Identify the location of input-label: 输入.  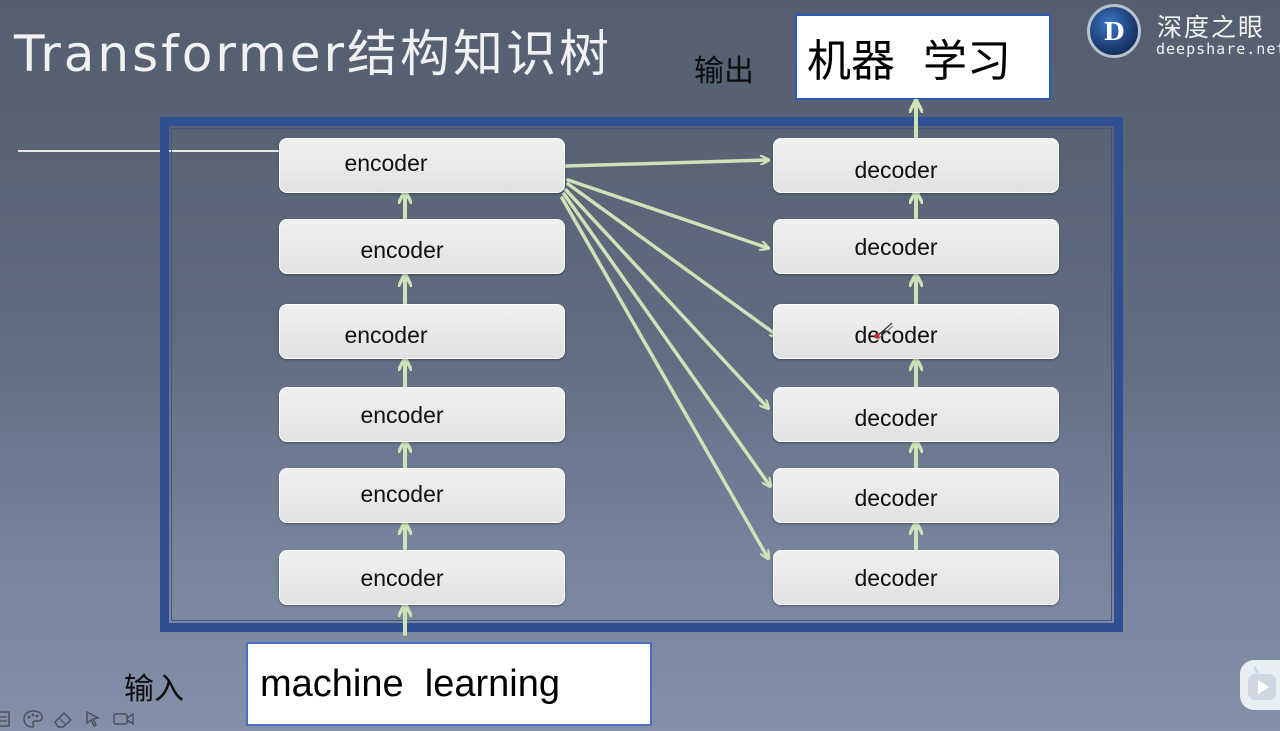
(154, 689).